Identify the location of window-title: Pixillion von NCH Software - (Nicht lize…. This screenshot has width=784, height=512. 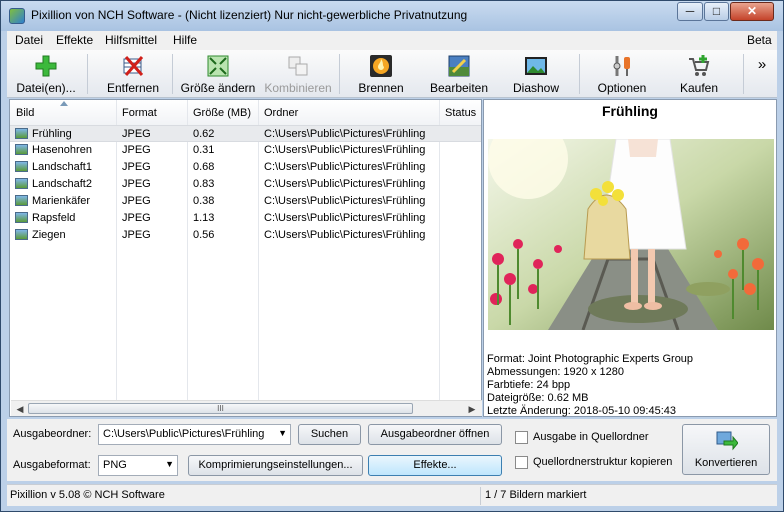
(249, 15).